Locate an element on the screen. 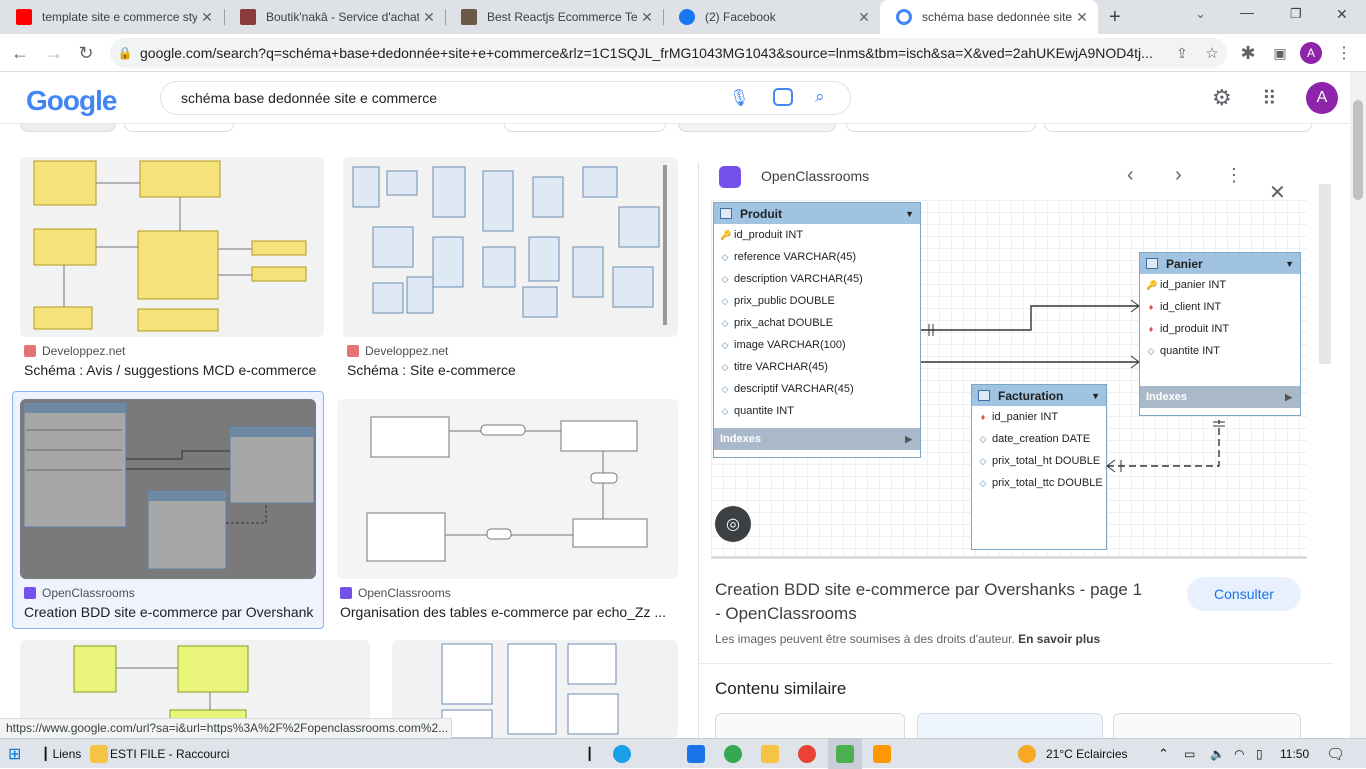 The height and width of the screenshot is (769, 1366). esti-file-shortcut: ESTI FILE - Raccourci is located at coordinates (169, 754).